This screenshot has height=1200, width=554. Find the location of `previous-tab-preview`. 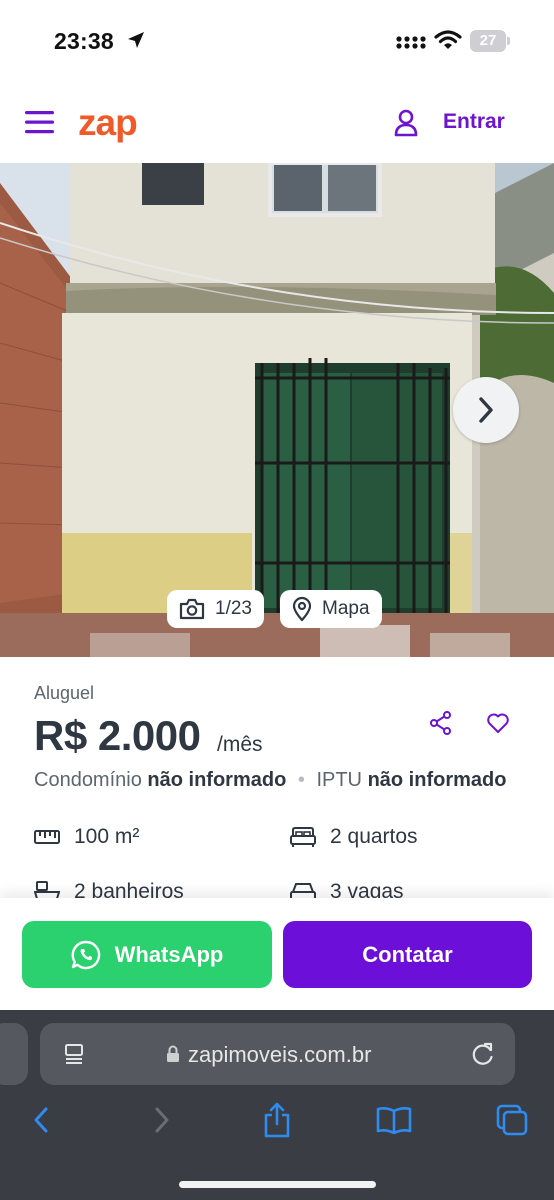

previous-tab-preview is located at coordinates (14, 1054).